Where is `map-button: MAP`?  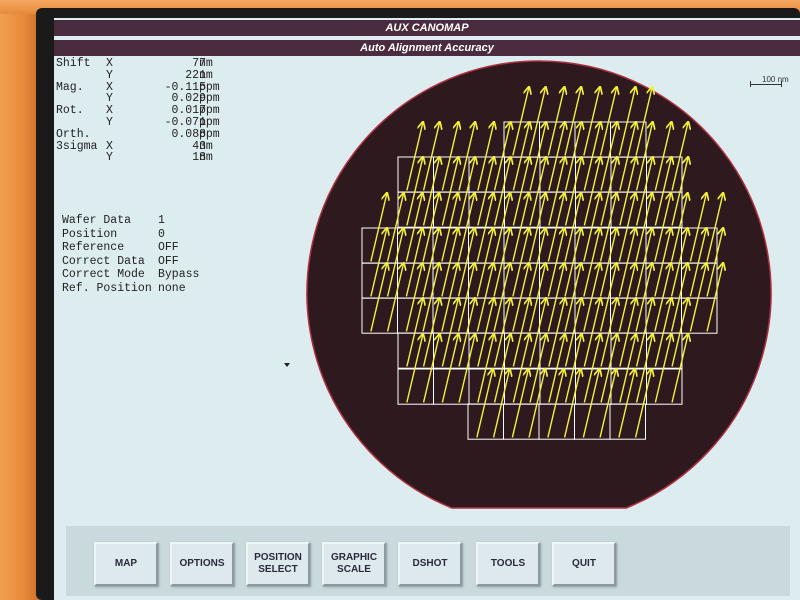
map-button: MAP is located at coordinates (126, 564).